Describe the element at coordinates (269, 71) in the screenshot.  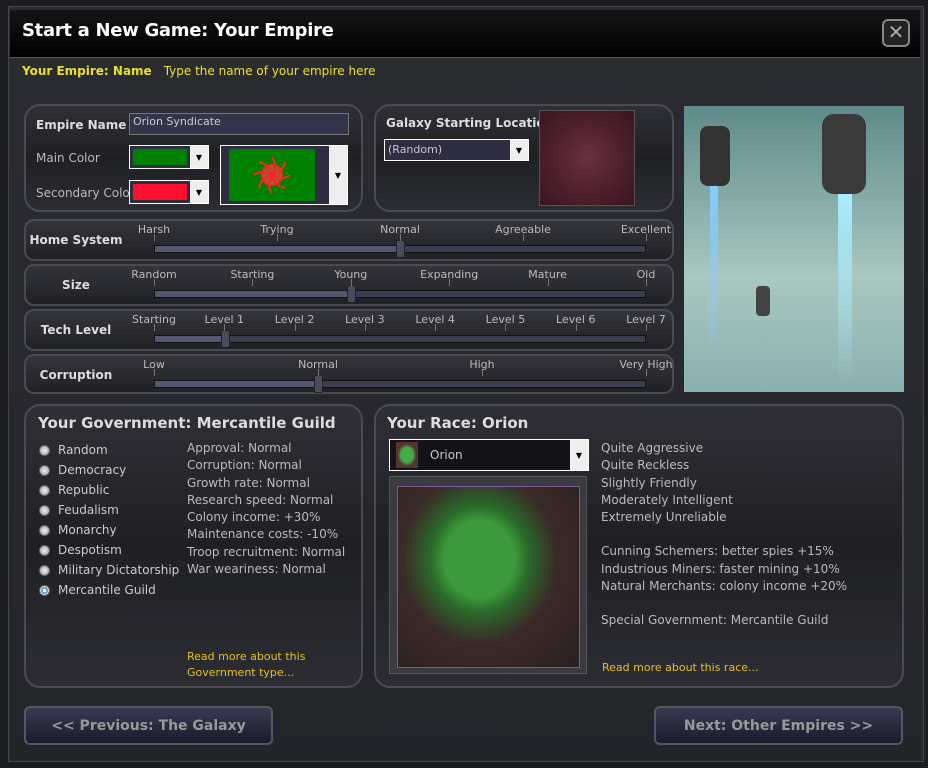
I see `hint-text: Type the name of your empire here` at that location.